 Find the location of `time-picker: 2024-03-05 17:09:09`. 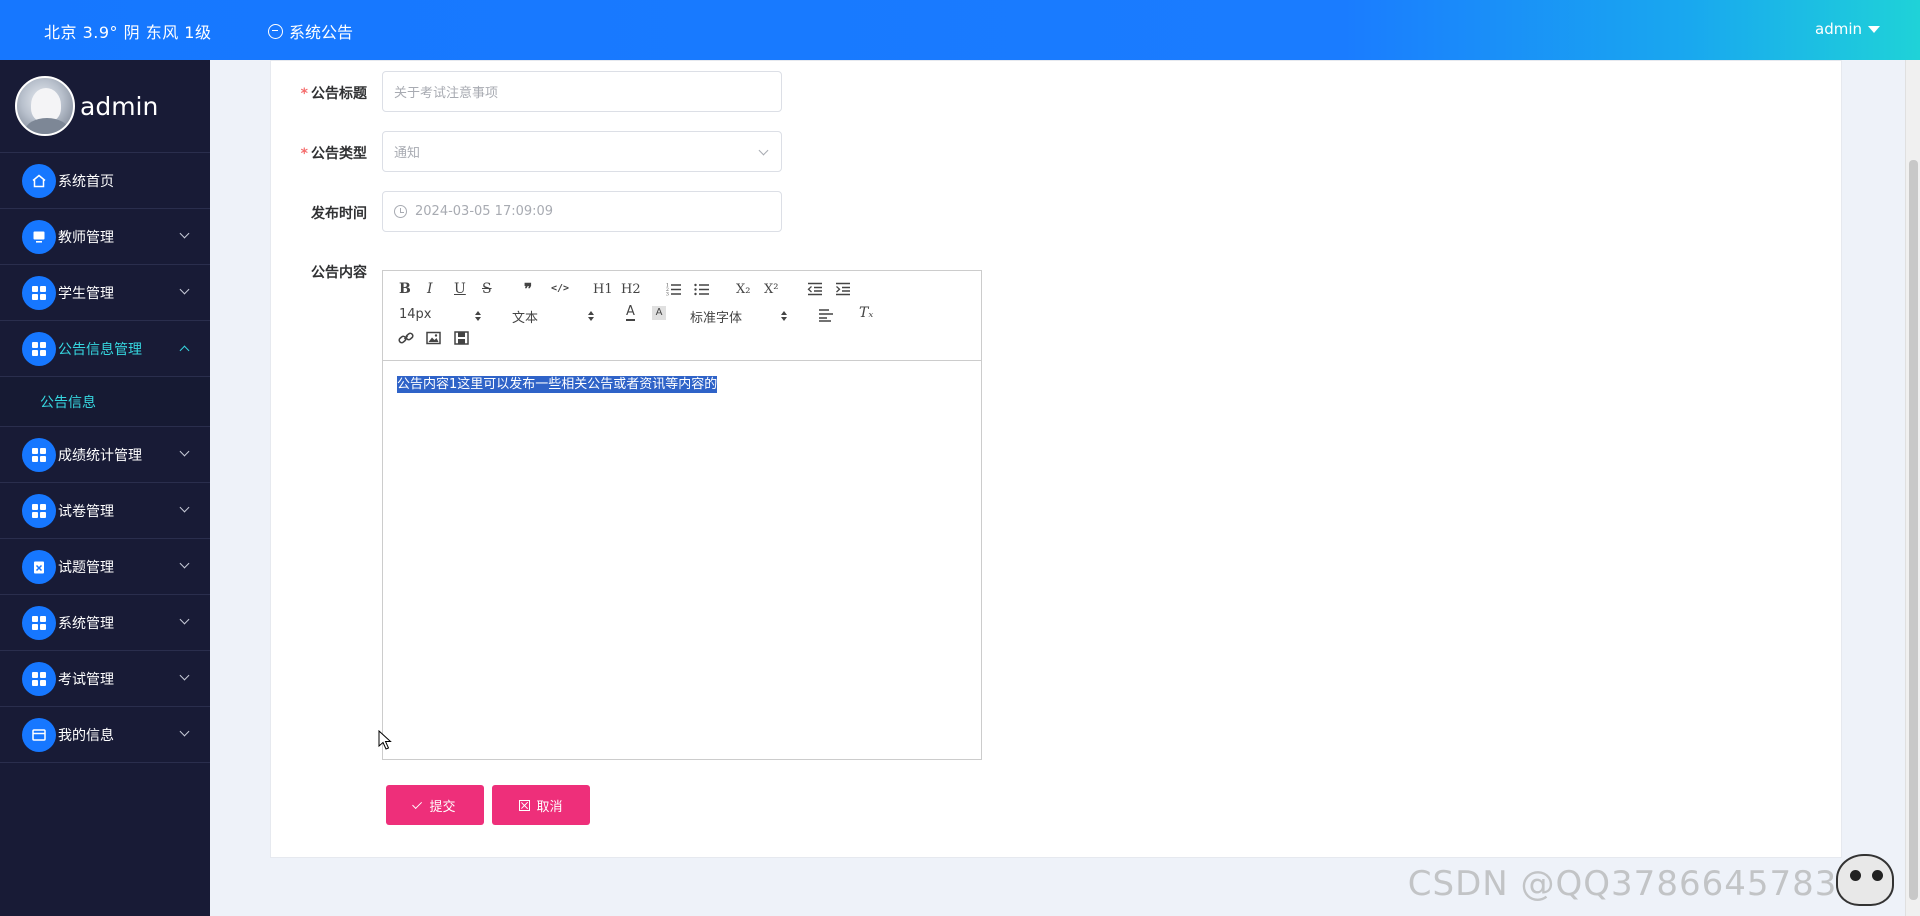

time-picker: 2024-03-05 17:09:09 is located at coordinates (582, 211).